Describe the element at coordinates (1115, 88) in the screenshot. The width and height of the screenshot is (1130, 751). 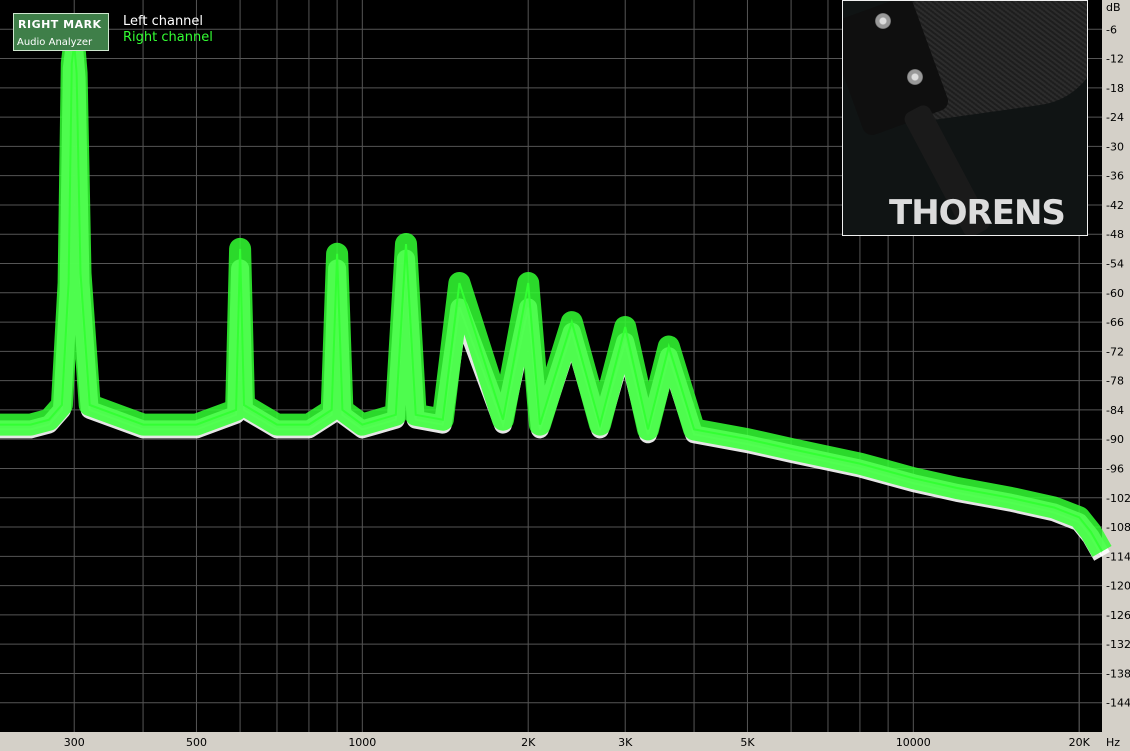
I see `y-tick-label: -18` at that location.